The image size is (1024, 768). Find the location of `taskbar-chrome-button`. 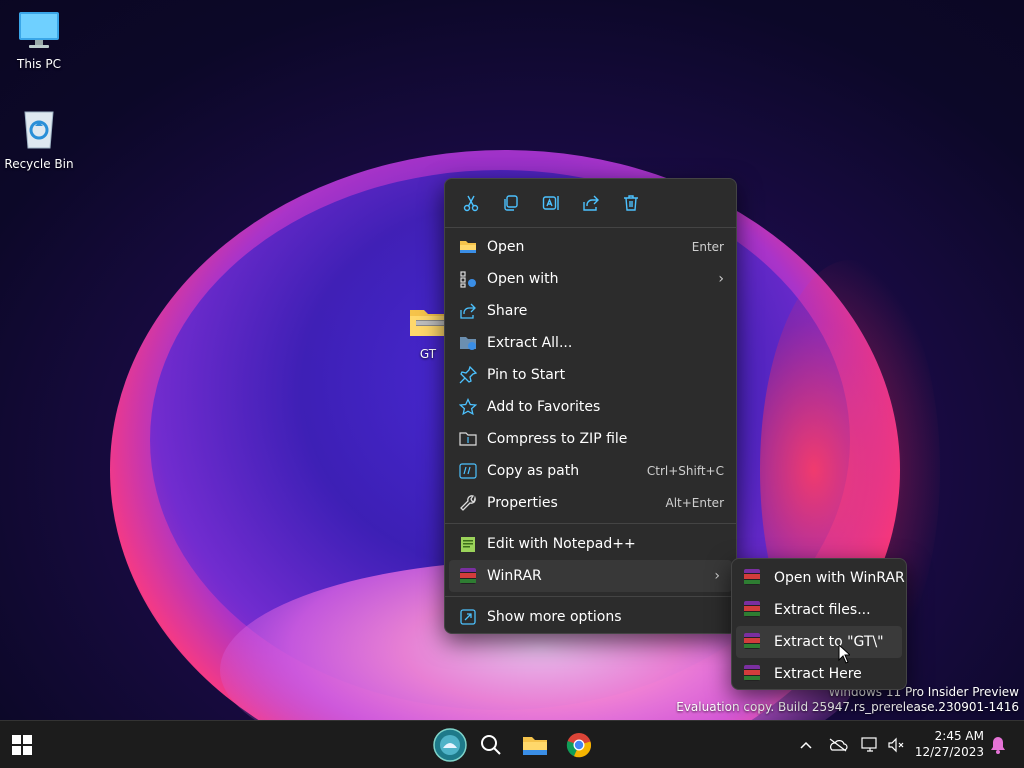

taskbar-chrome-button is located at coordinates (579, 745).